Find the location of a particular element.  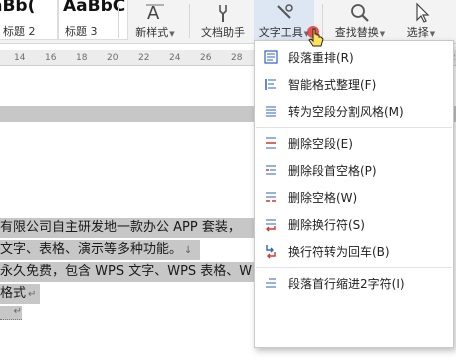

pointer-icon is located at coordinates (423, 12).